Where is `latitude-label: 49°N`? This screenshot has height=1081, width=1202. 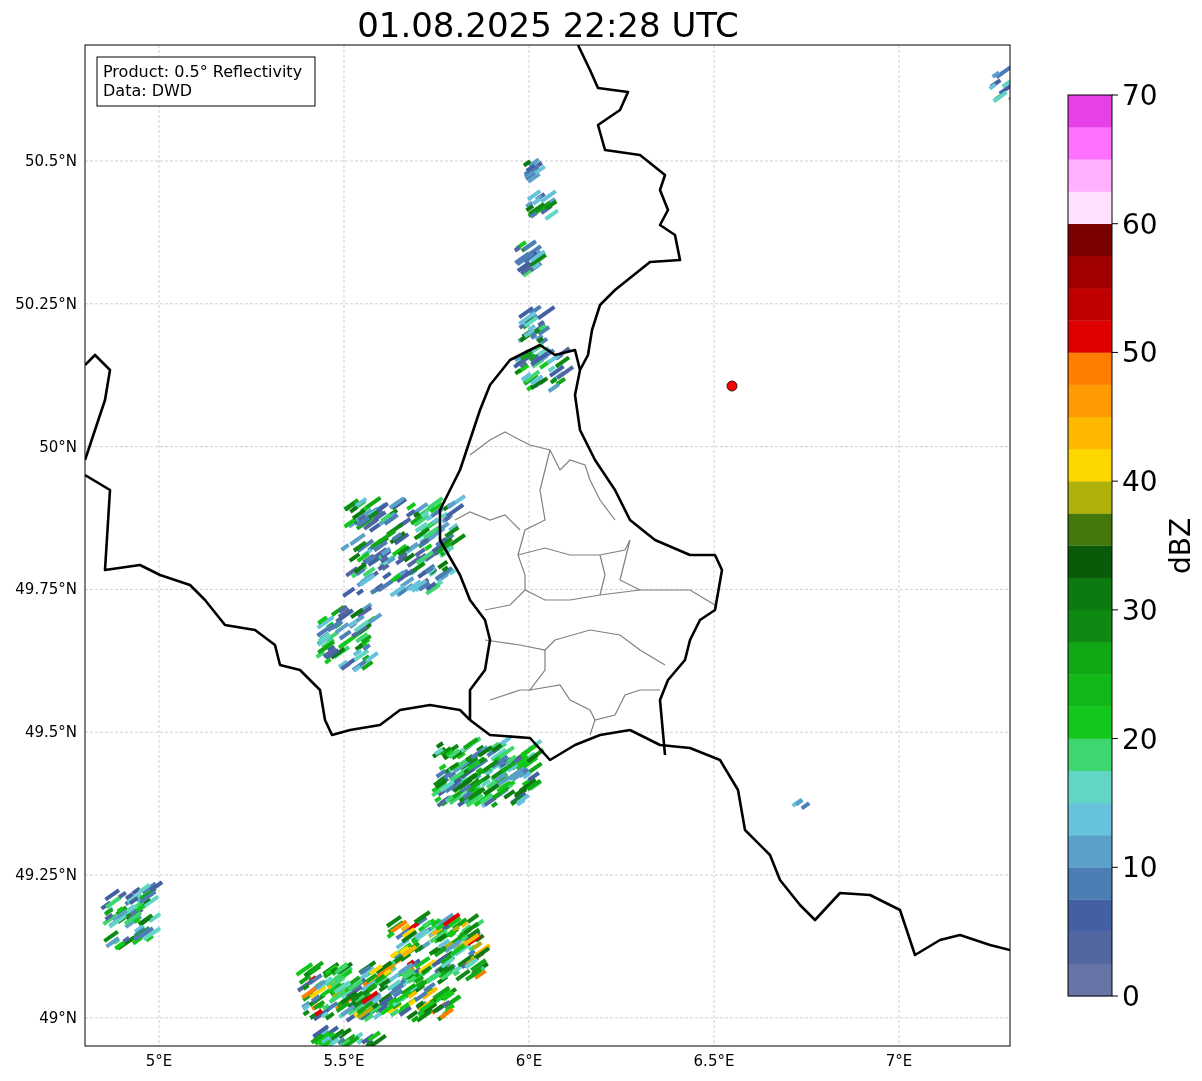 latitude-label: 49°N is located at coordinates (58, 1017).